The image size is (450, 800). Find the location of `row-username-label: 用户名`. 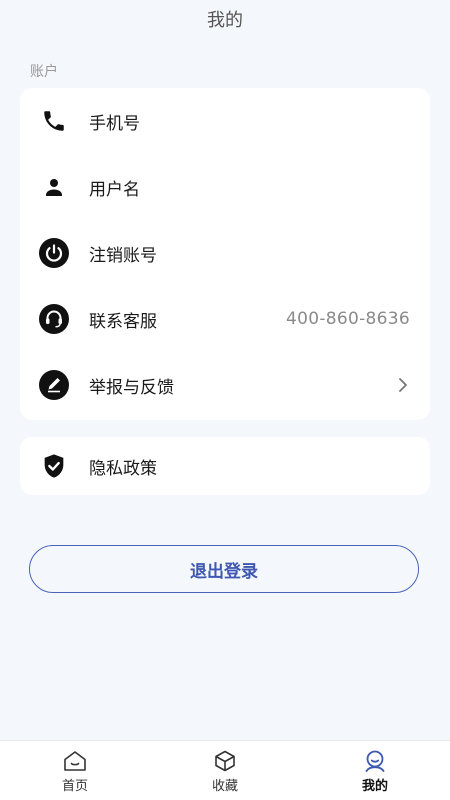

row-username-label: 用户名 is located at coordinates (114, 189).